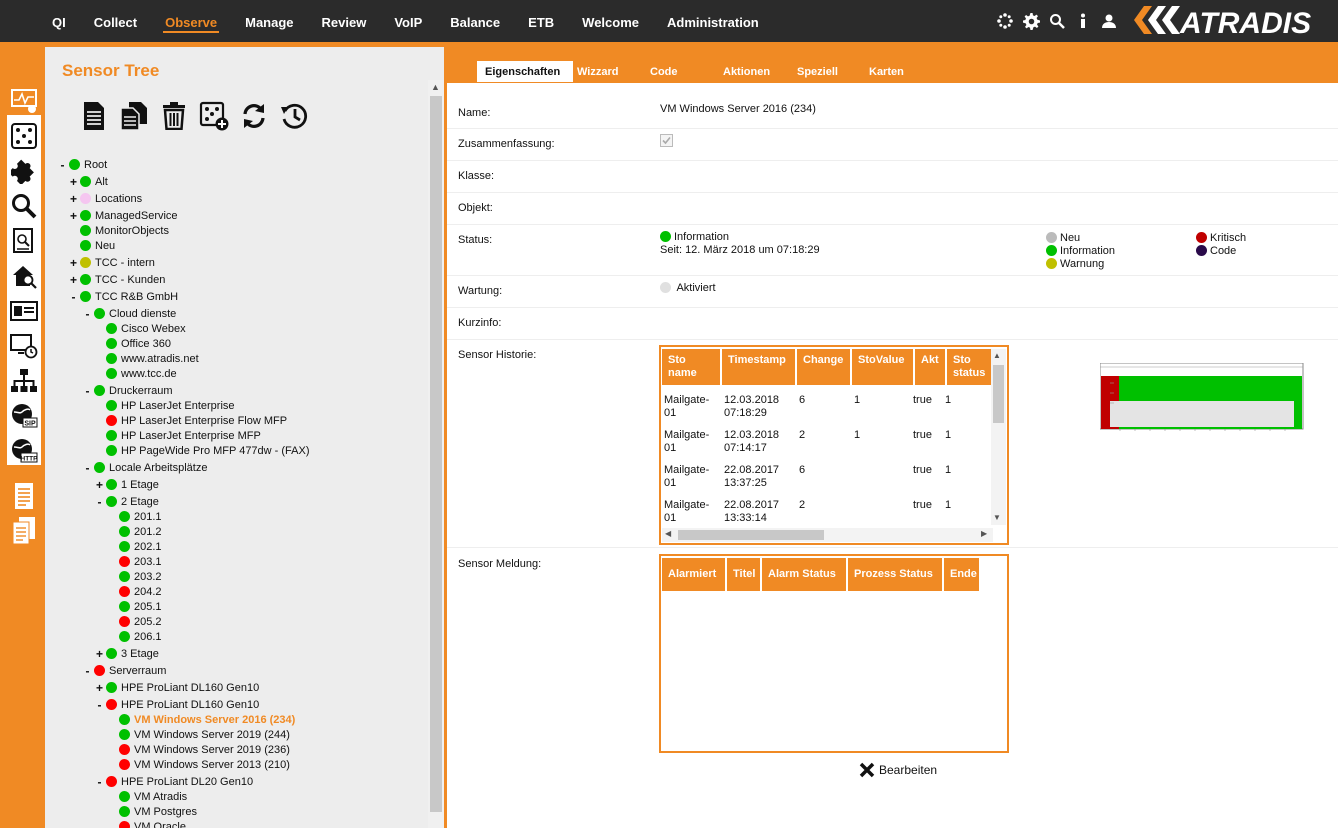 The image size is (1338, 828). Describe the element at coordinates (691, 367) in the screenshot. I see `history-column-header: Sto name` at that location.